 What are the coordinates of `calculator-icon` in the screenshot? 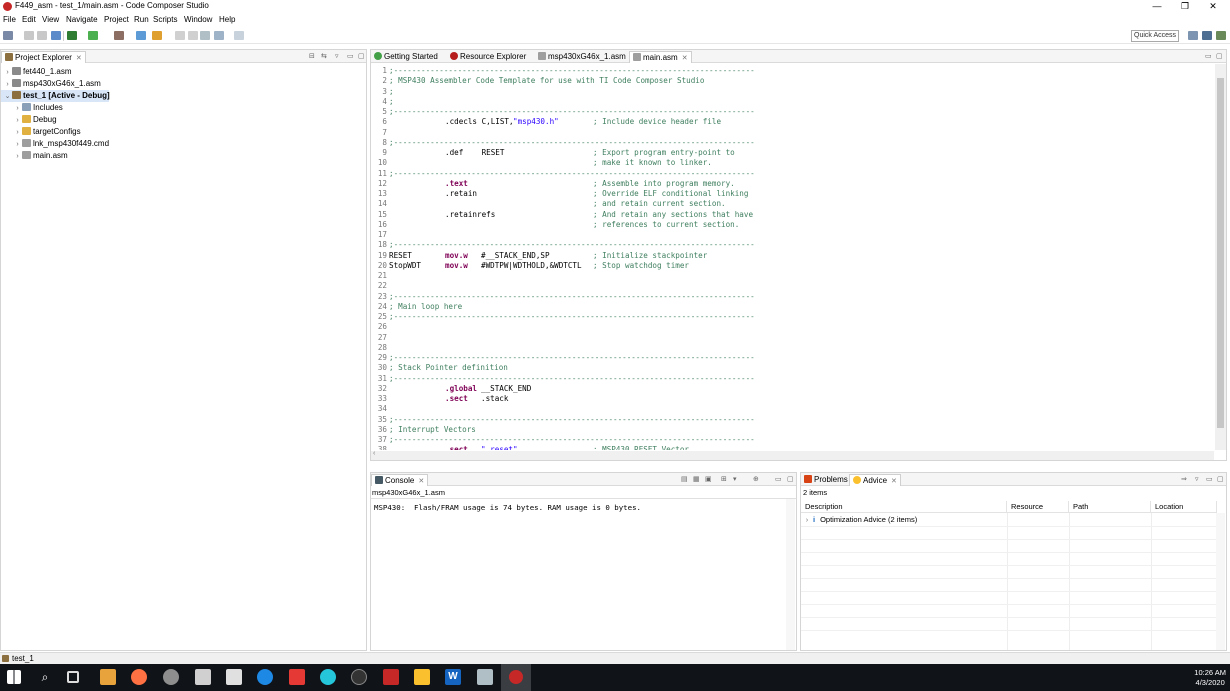 It's located at (234, 677).